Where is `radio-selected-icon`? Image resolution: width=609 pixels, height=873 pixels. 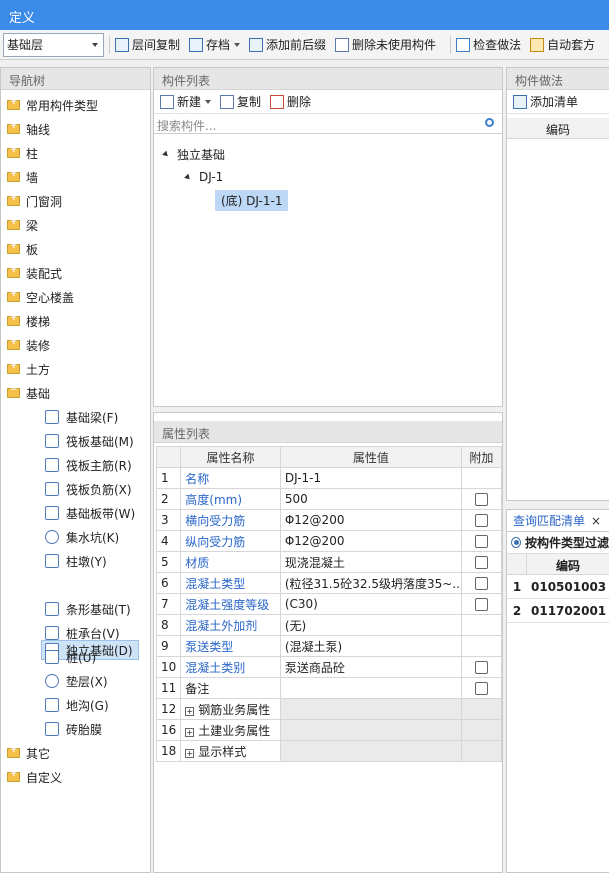
radio-selected-icon is located at coordinates (516, 542).